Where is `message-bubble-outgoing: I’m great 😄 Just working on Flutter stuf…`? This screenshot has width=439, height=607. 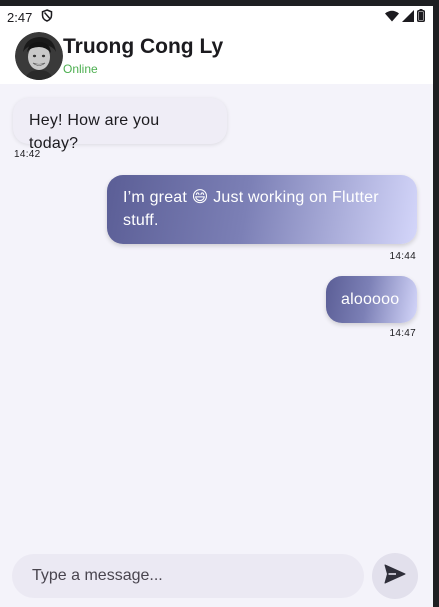 message-bubble-outgoing: I’m great 😄 Just working on Flutter stuf… is located at coordinates (262, 209).